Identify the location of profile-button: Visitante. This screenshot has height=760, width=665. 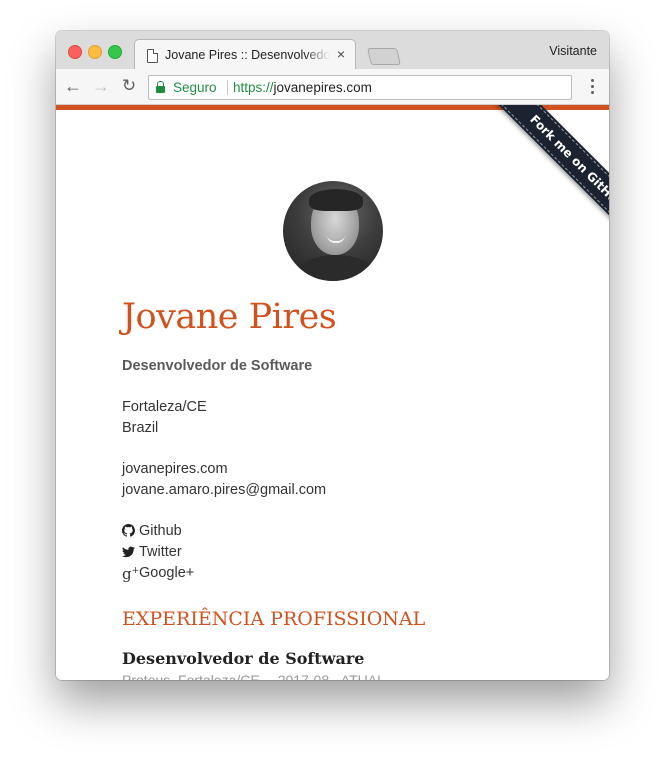
(573, 51).